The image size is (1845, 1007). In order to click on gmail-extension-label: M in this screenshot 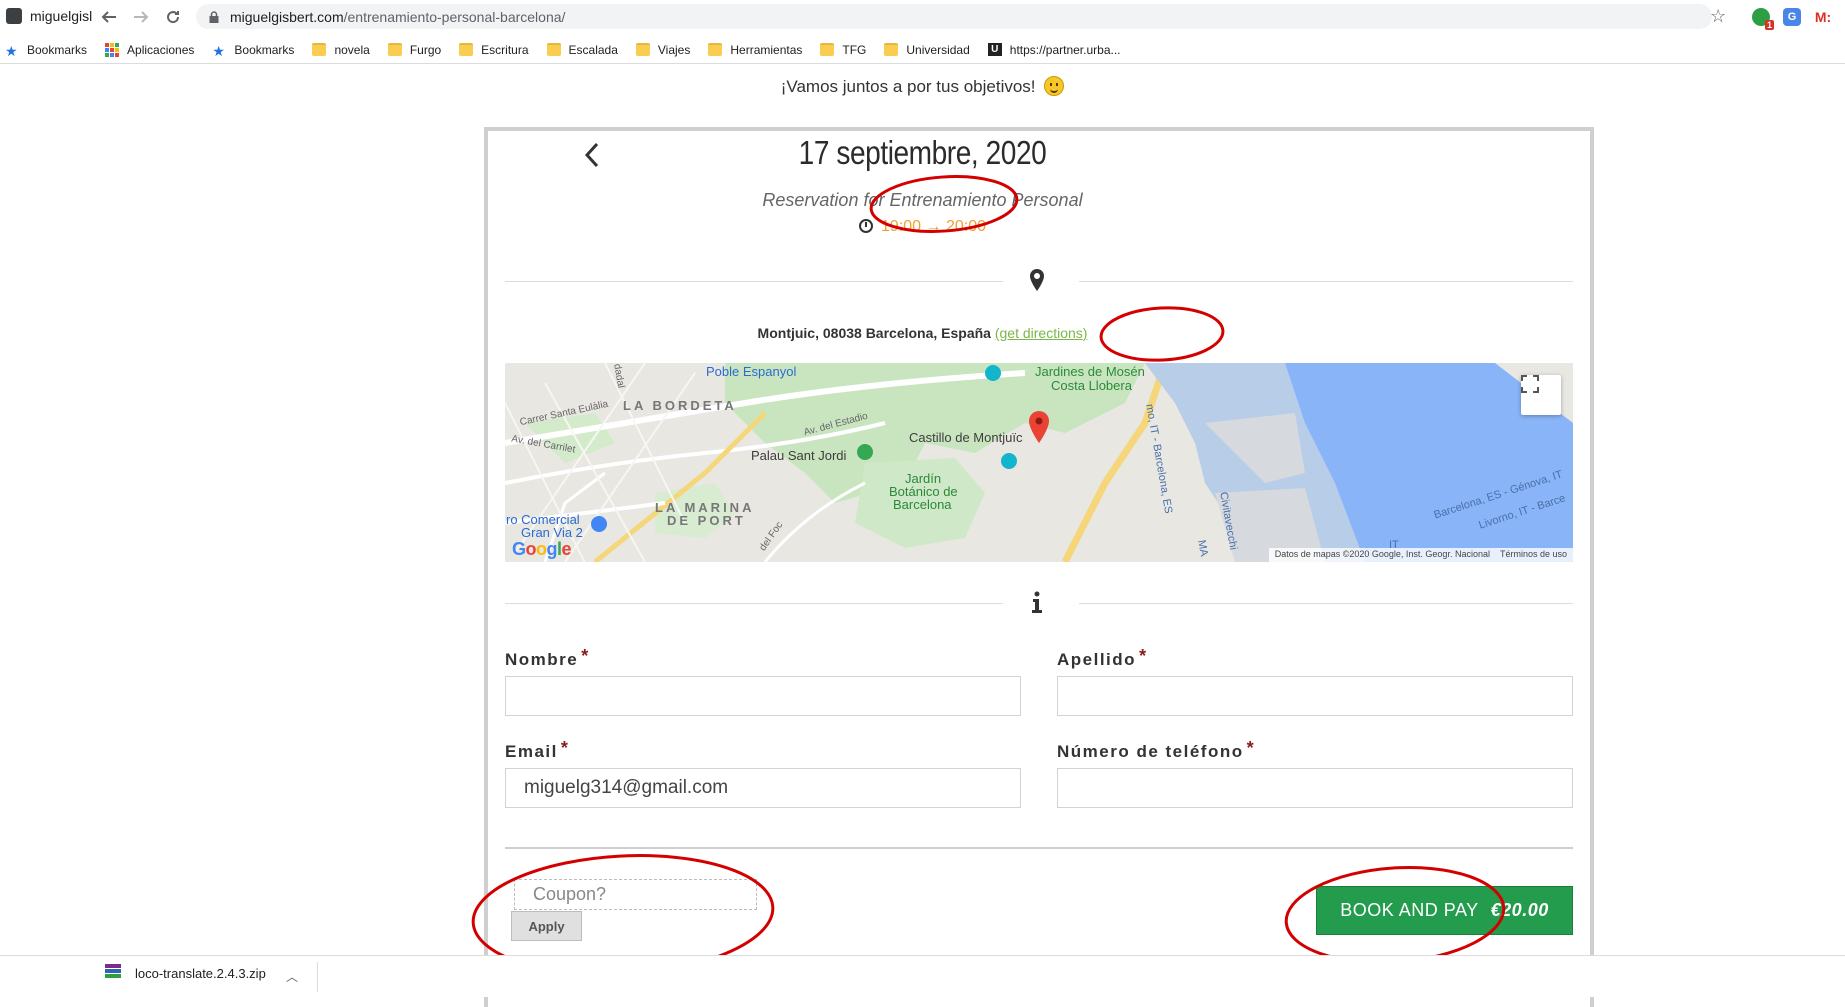, I will do `click(1820, 17)`.